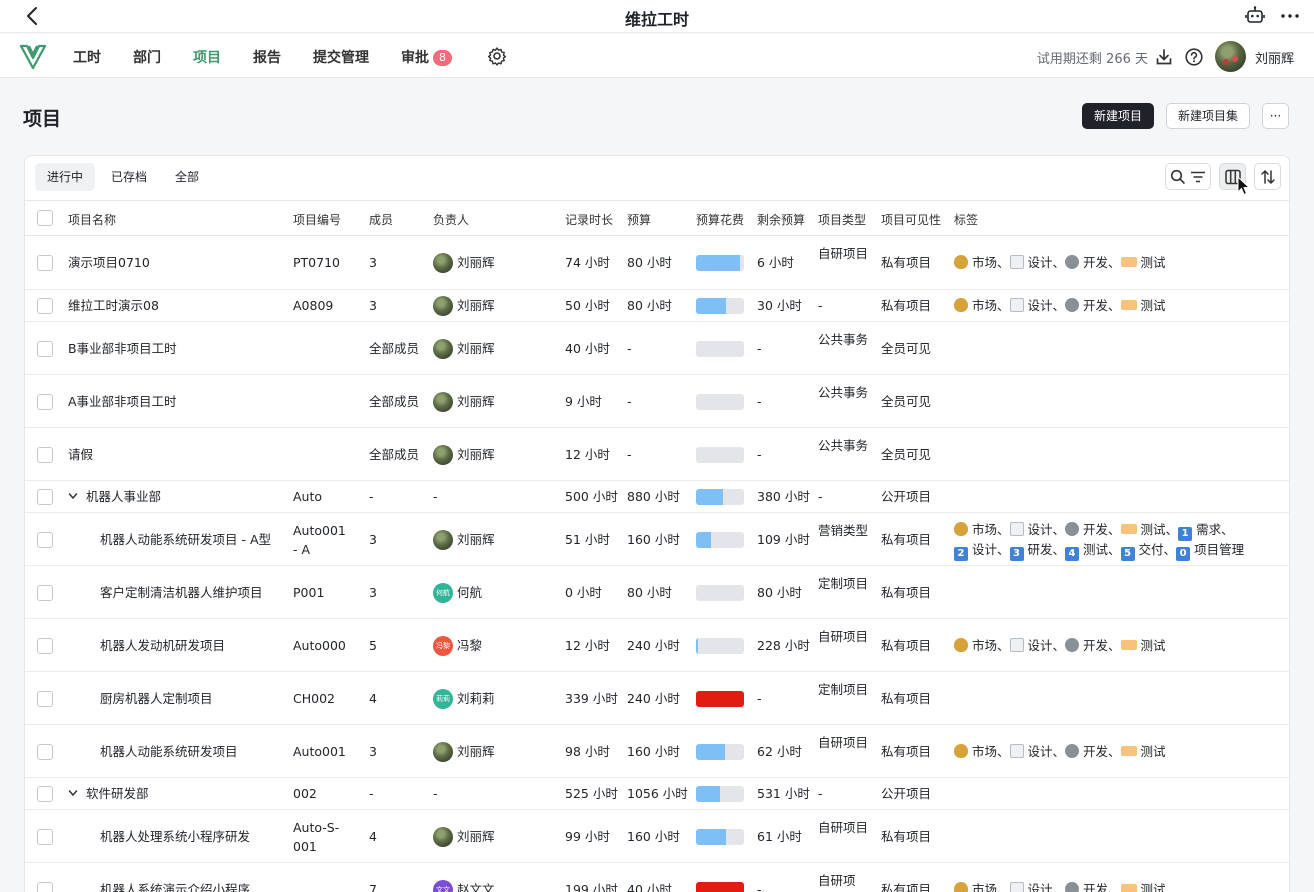 This screenshot has width=1314, height=892. Describe the element at coordinates (156, 698) in the screenshot. I see `project-name: 厨房机器人定制项目` at that location.